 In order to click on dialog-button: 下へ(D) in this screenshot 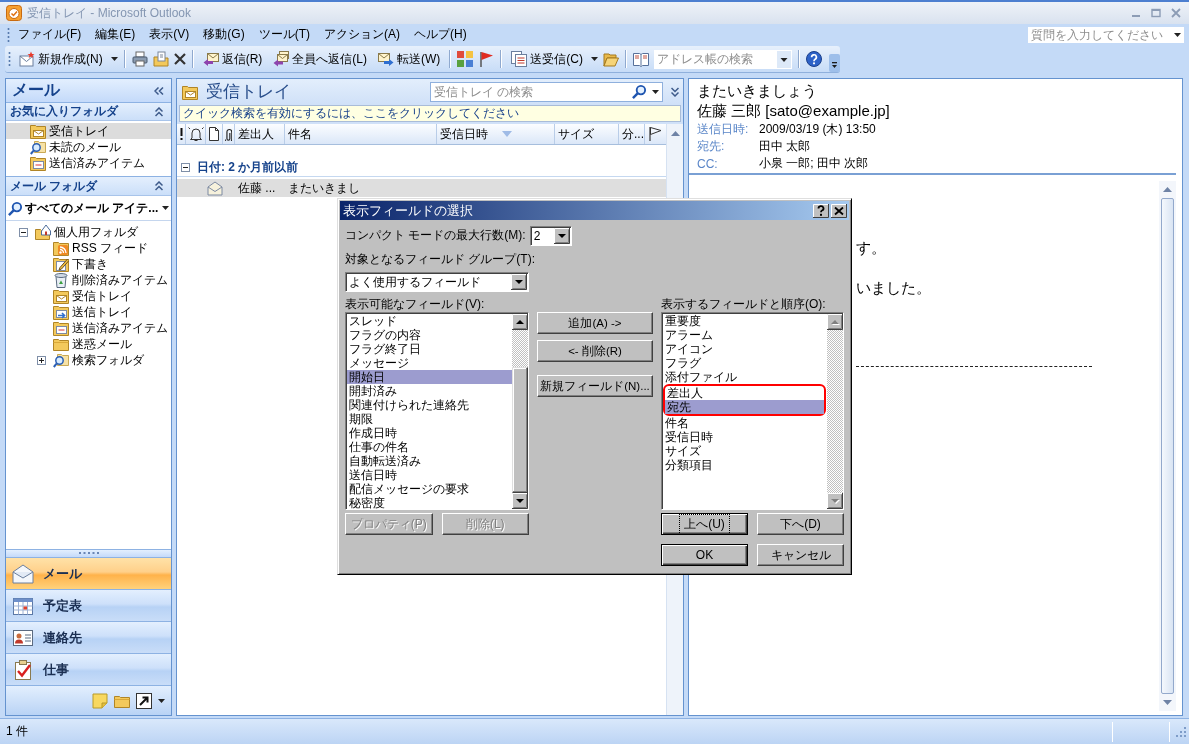, I will do `click(800, 524)`.